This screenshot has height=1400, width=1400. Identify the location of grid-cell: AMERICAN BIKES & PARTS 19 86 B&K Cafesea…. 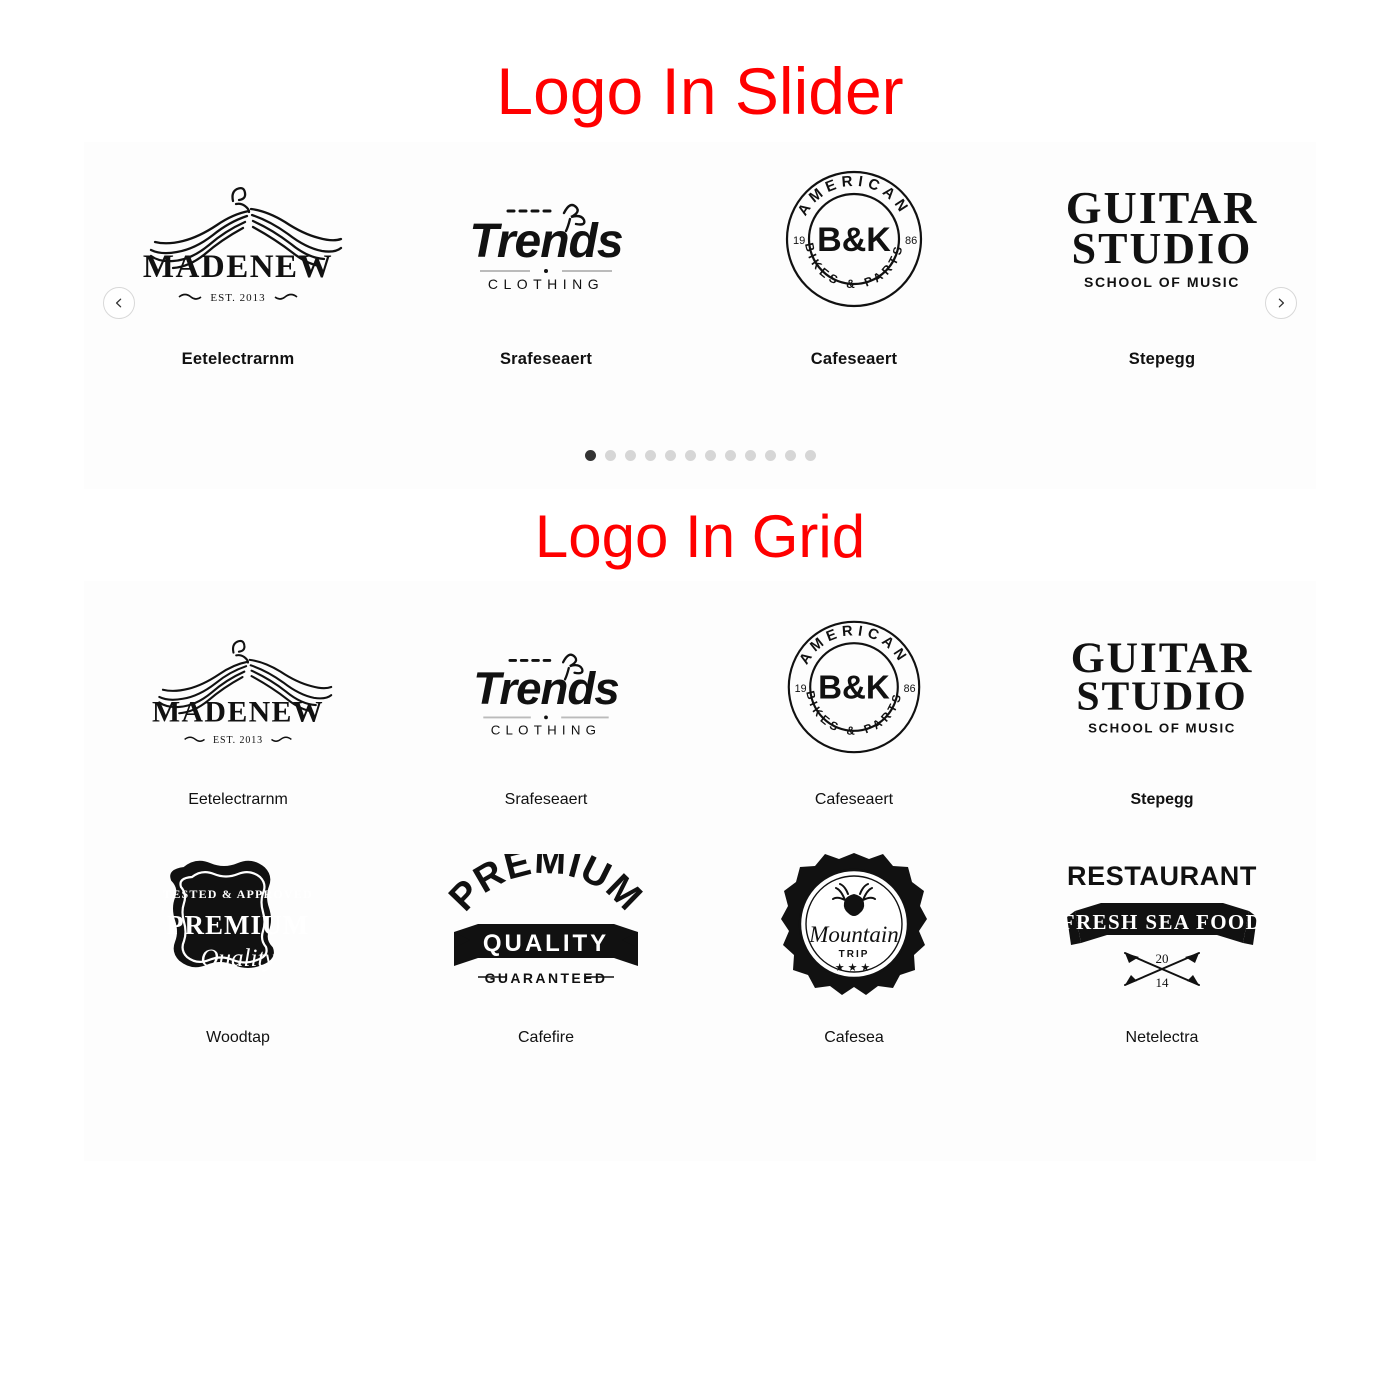
(854, 708).